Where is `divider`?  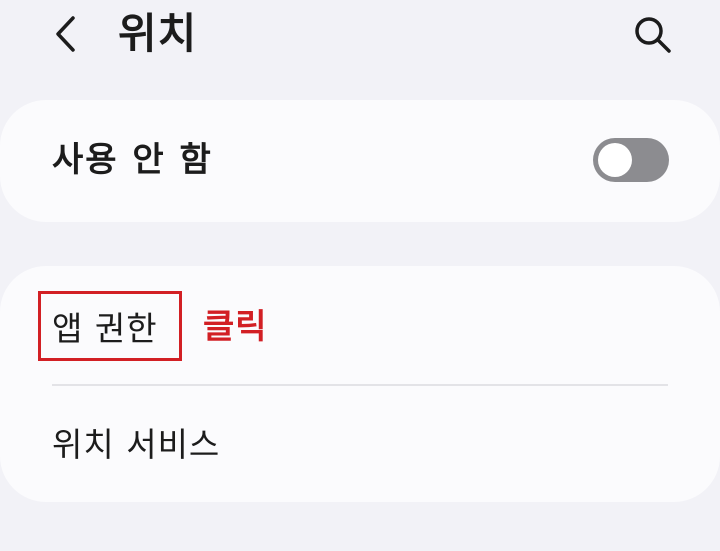 divider is located at coordinates (360, 385).